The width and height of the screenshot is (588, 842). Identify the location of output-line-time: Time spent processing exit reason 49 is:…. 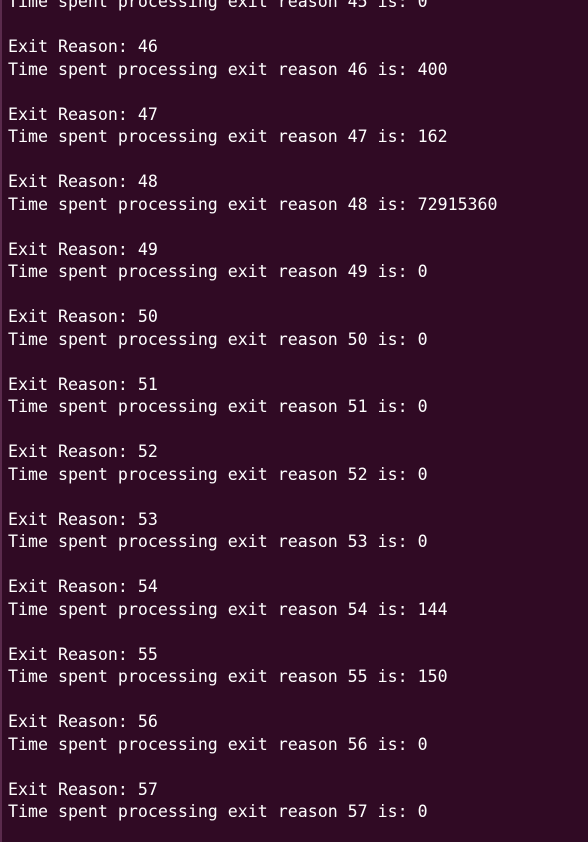
(218, 271).